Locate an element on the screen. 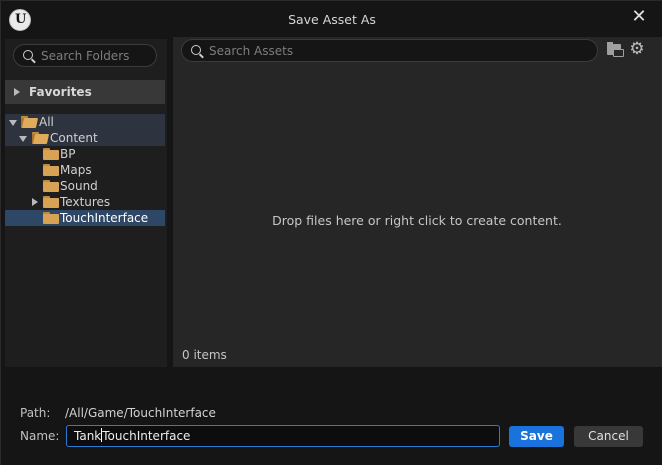 Image resolution: width=662 pixels, height=465 pixels. folder-view-icon is located at coordinates (615, 50).